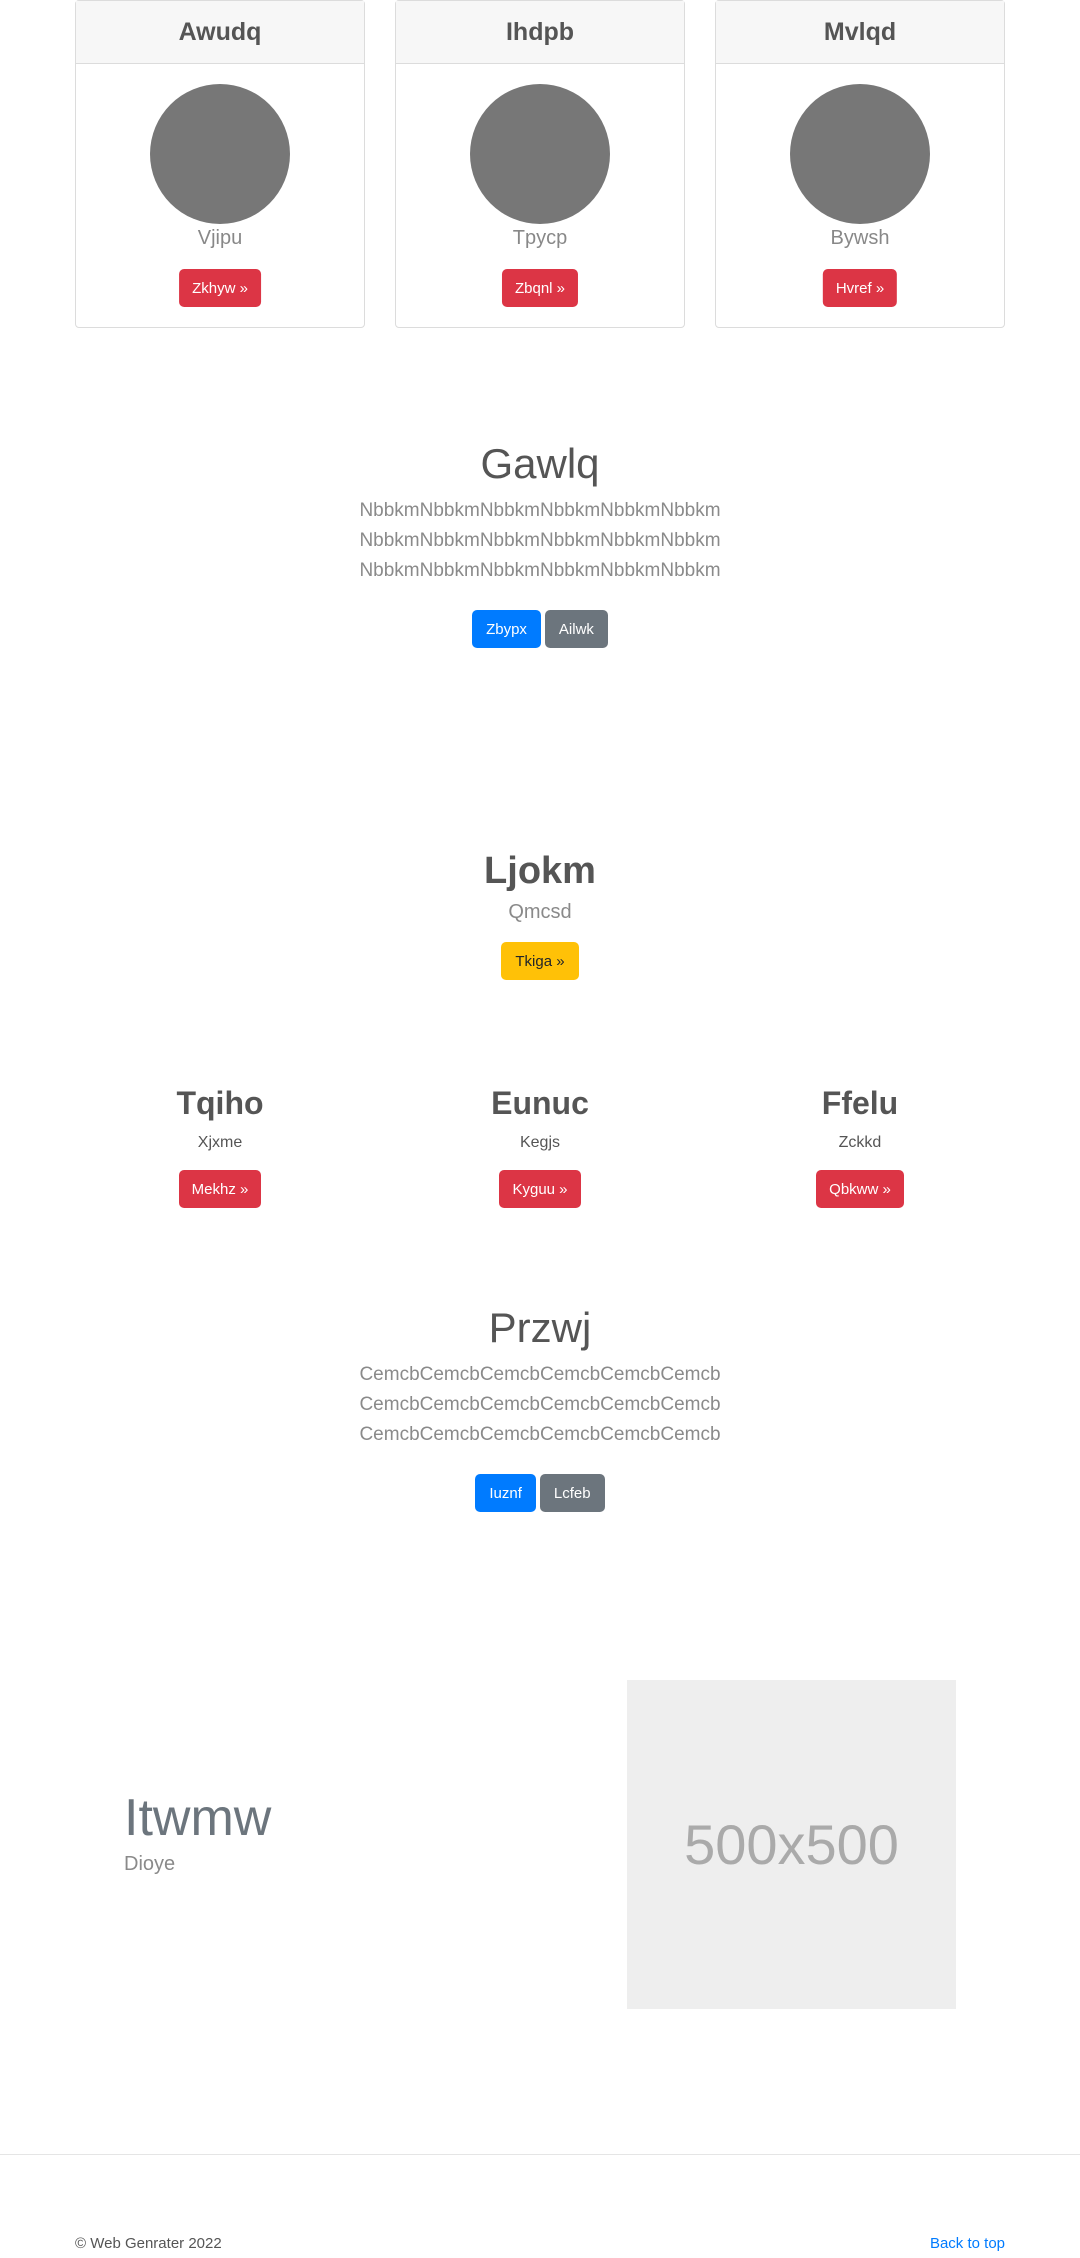 The height and width of the screenshot is (2258, 1080). I want to click on column-button: Mekhz », so click(220, 1189).